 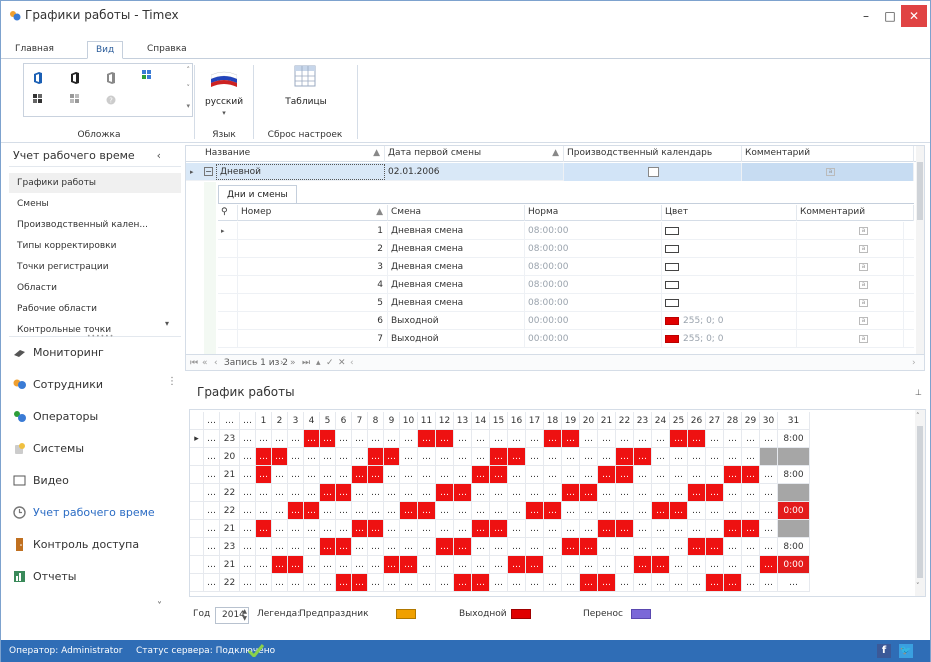 I want to click on column-header-day: 22, so click(x=625, y=421).